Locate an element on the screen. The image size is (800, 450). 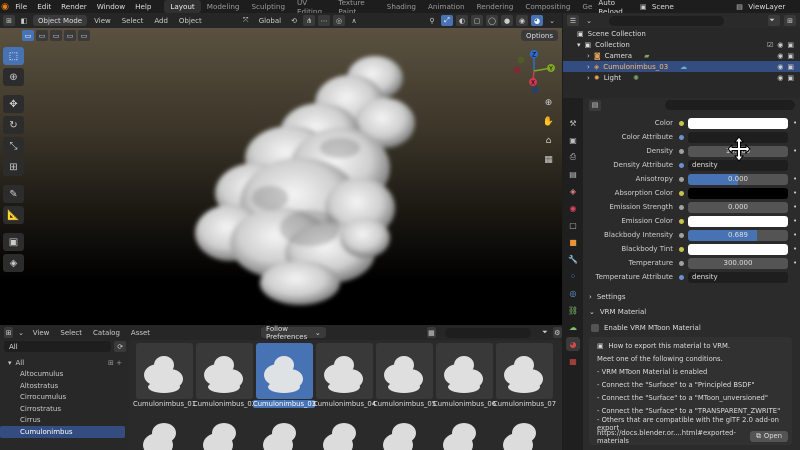
add-cube-icon: ▣ is located at coordinates (13, 242).